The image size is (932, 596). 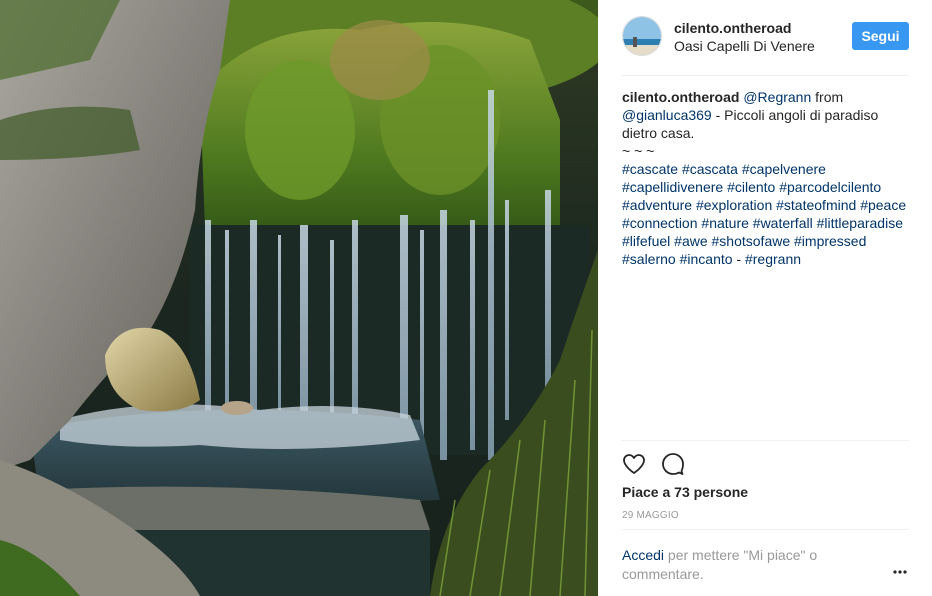 I want to click on hashtag-link: #cilento, so click(x=751, y=187).